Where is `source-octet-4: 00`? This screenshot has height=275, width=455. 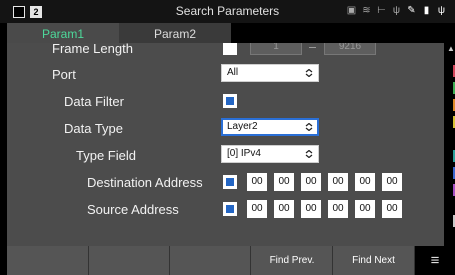 source-octet-4: 00 is located at coordinates (338, 209).